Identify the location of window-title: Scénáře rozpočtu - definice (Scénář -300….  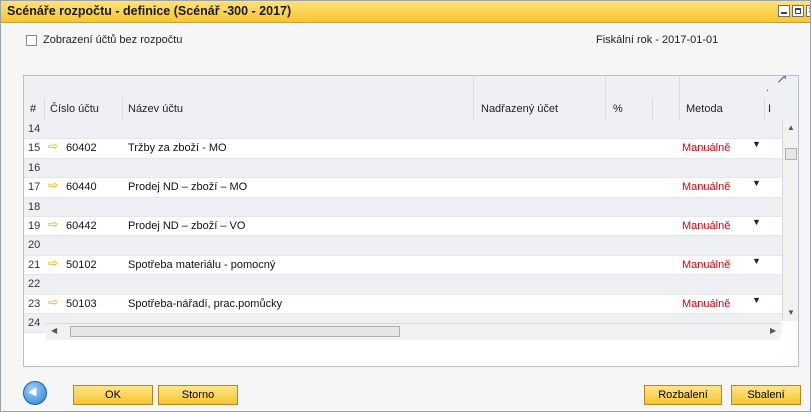
(149, 11).